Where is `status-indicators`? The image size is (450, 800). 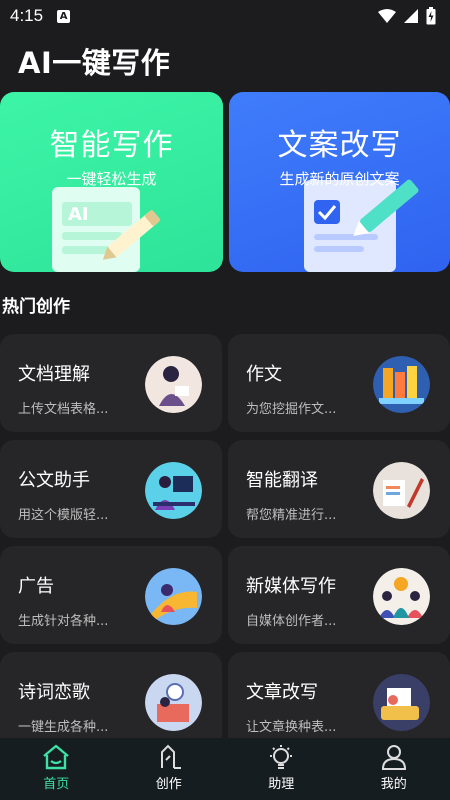 status-indicators is located at coordinates (407, 16).